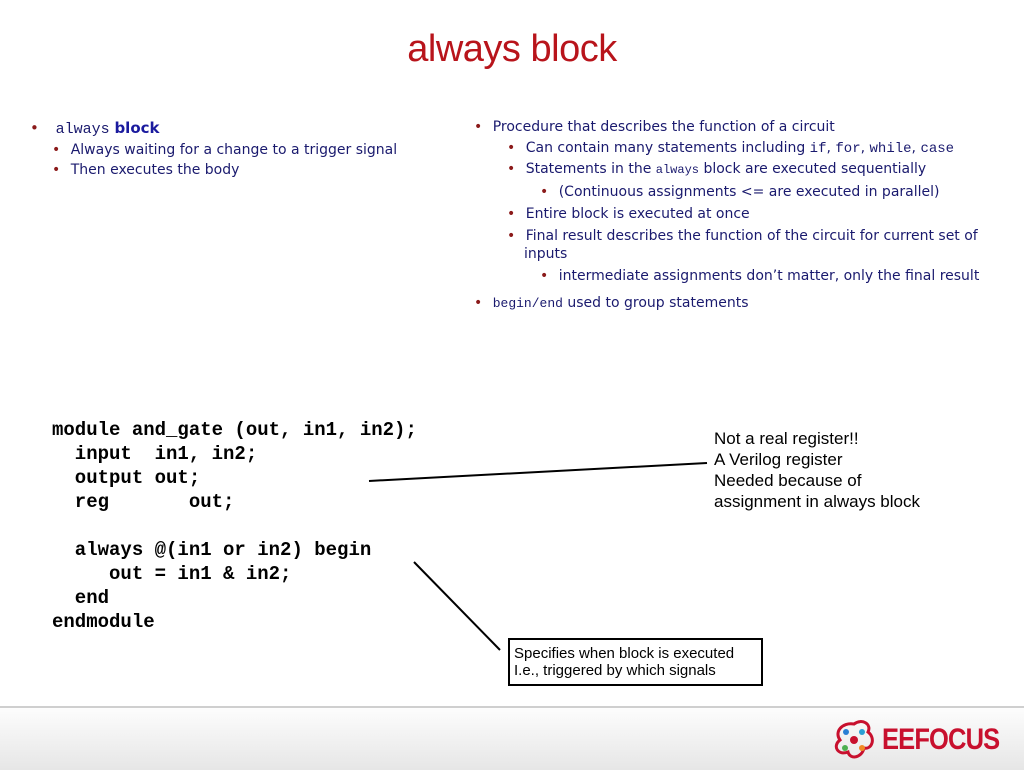 This screenshot has height=770, width=1024. Describe the element at coordinates (457, 606) in the screenshot. I see `trigger-callout-line` at that location.